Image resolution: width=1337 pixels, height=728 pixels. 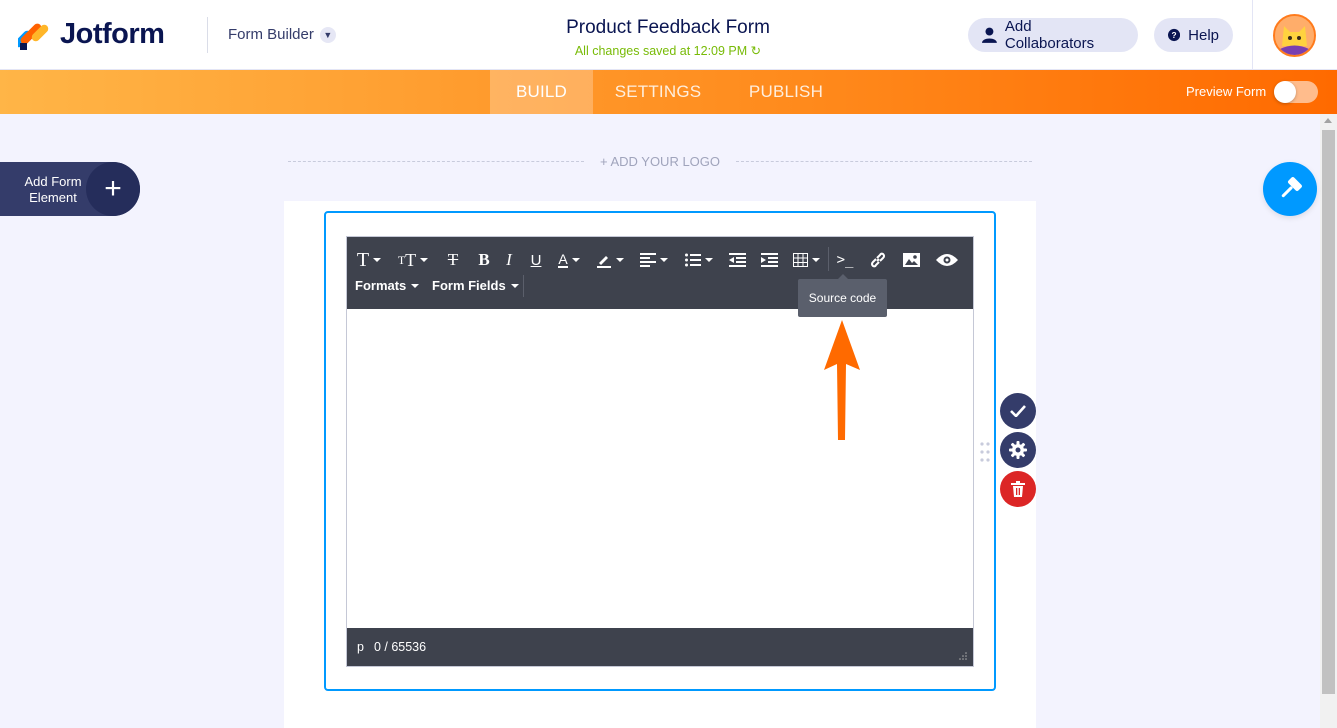 I want to click on font-size-icon: TT, so click(x=413, y=260).